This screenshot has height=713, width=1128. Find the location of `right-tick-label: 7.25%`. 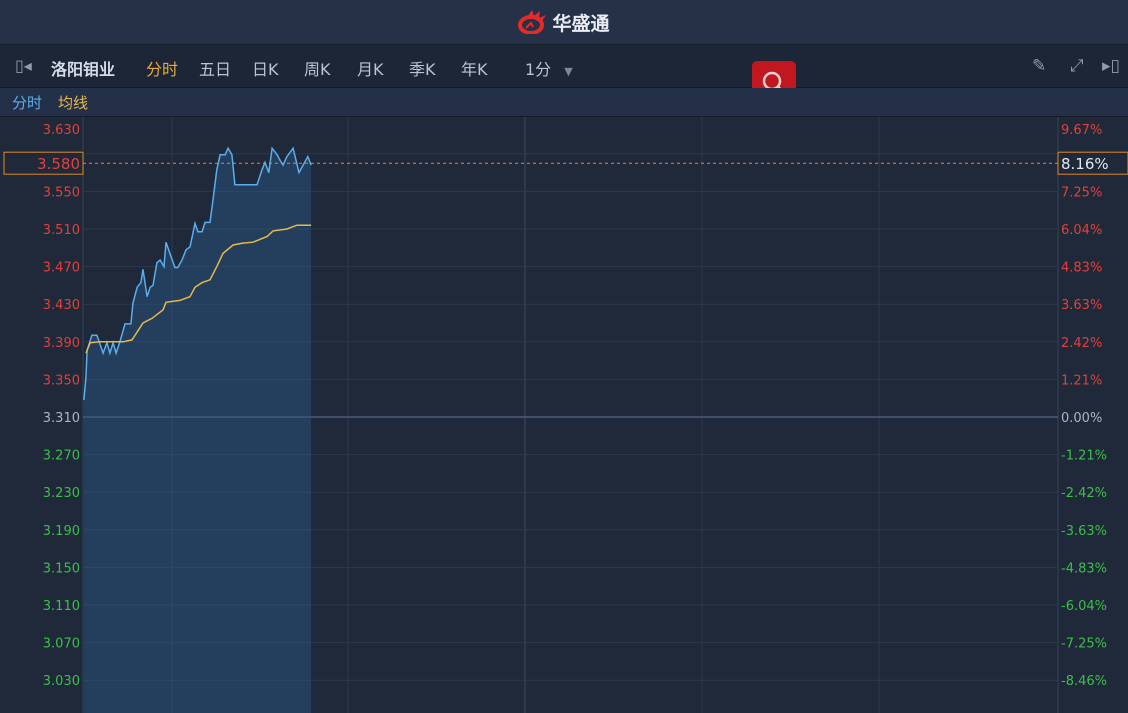

right-tick-label: 7.25% is located at coordinates (1081, 192).